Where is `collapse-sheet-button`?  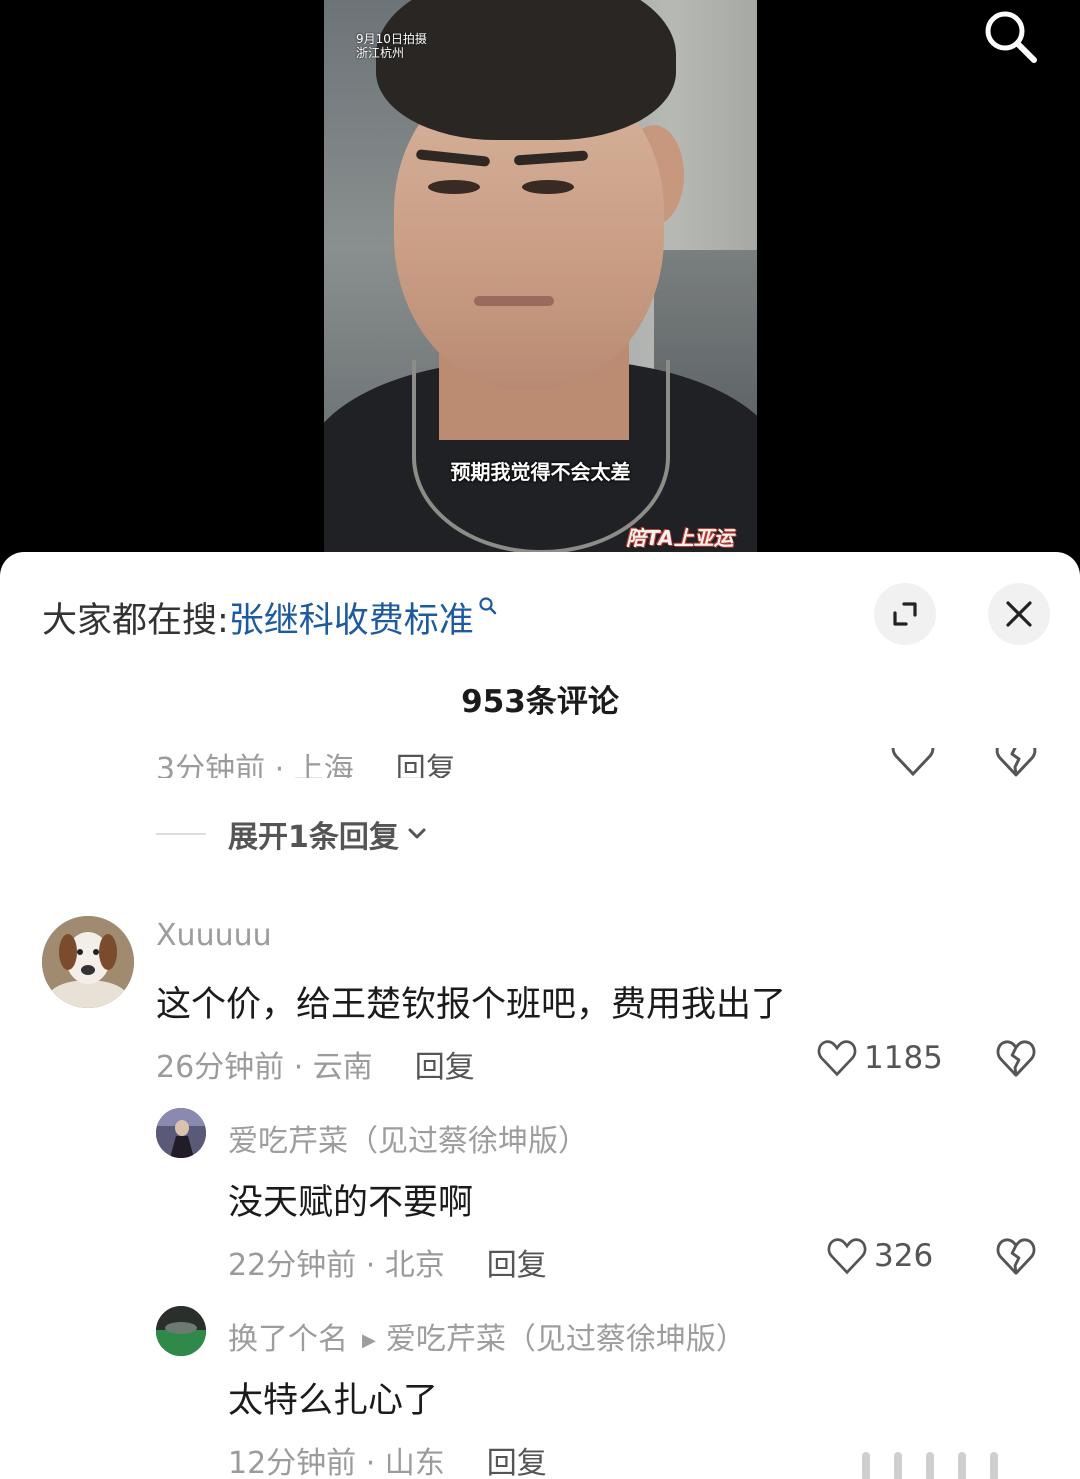
collapse-sheet-button is located at coordinates (905, 614).